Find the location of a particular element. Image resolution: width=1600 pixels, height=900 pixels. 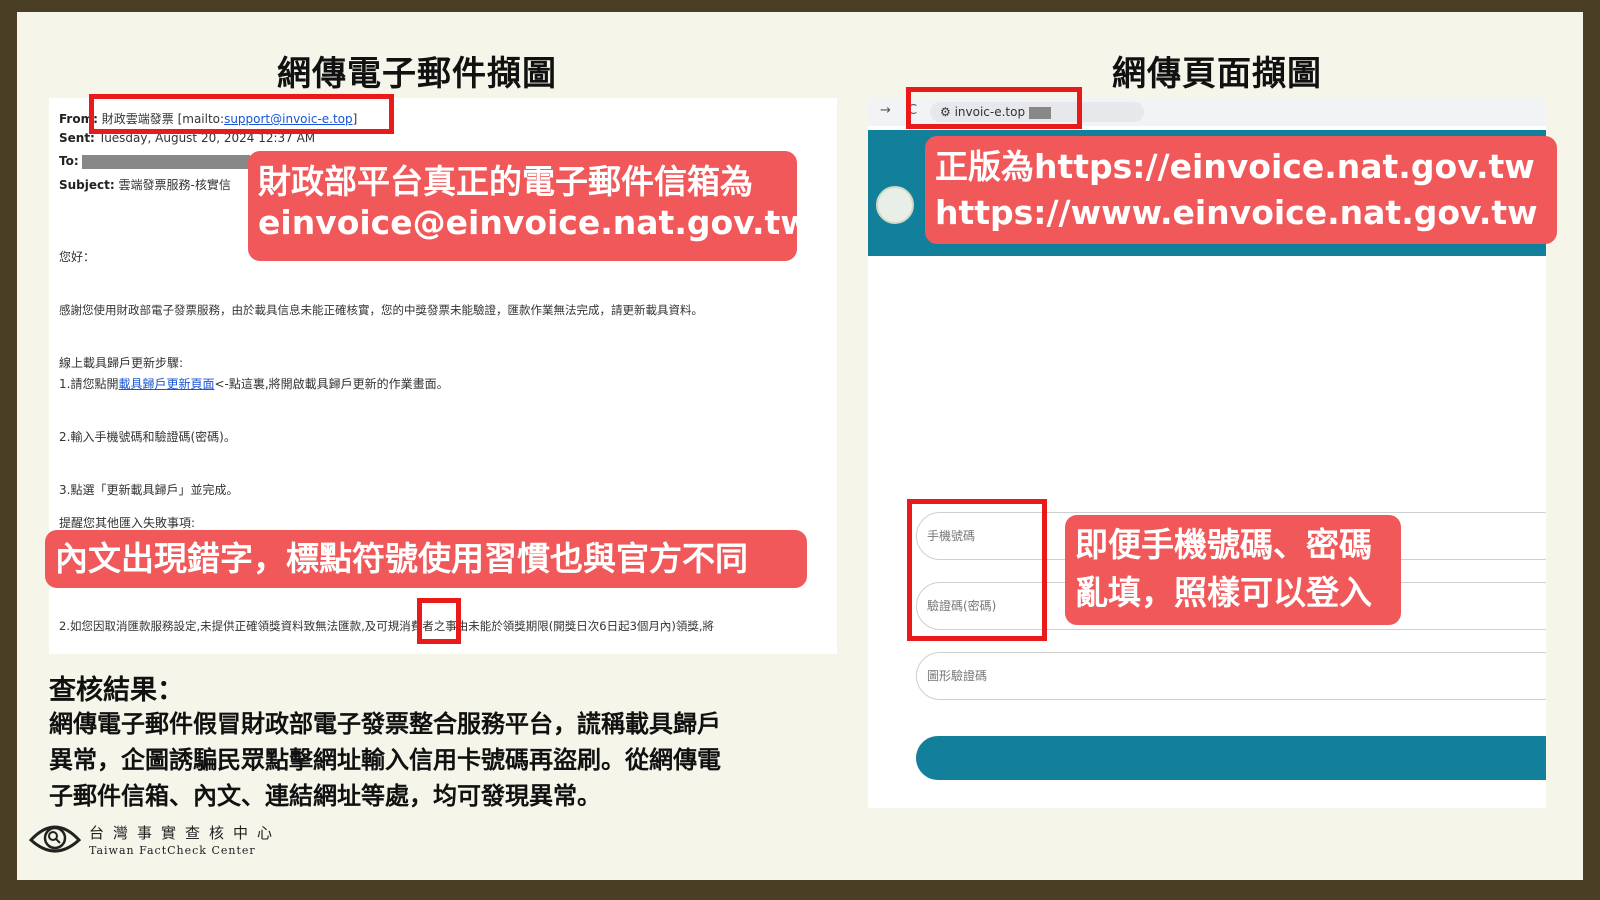

subject-label: Subject: is located at coordinates (87, 185).